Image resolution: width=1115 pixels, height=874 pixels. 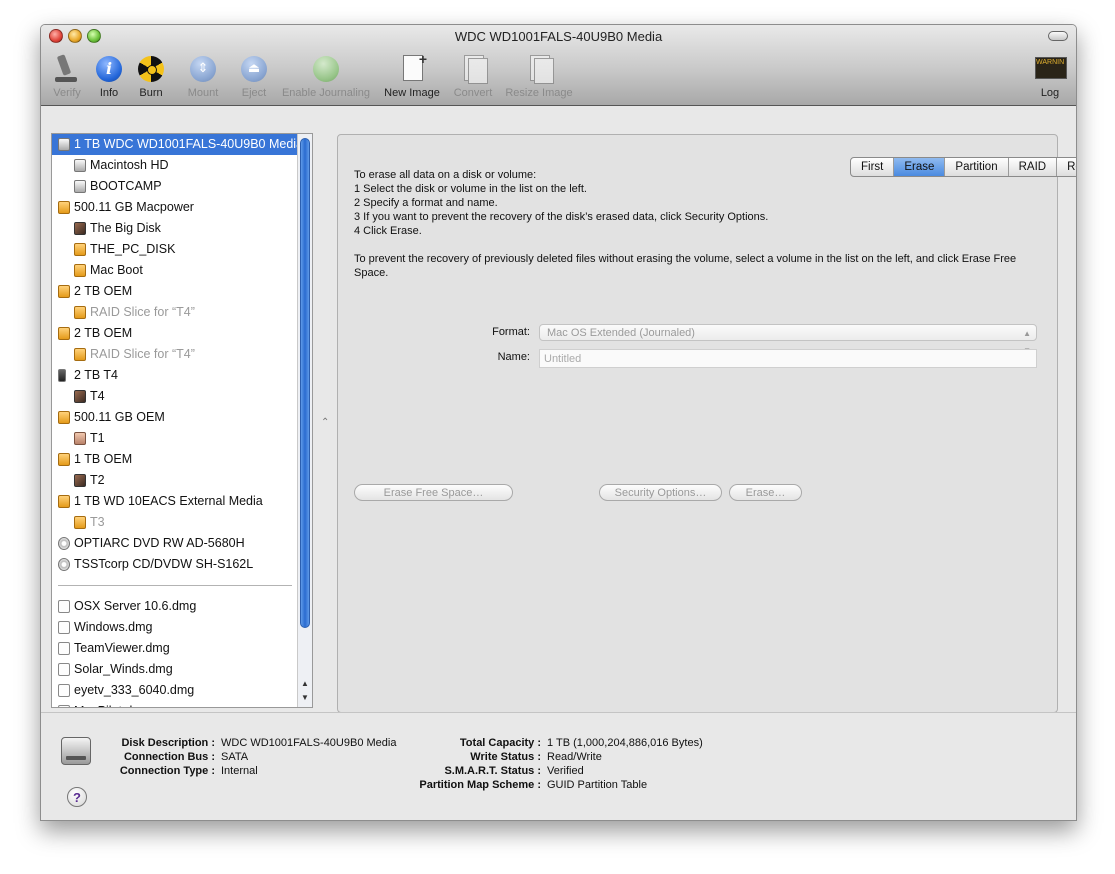 What do you see at coordinates (67, 70) in the screenshot?
I see `microscope-icon` at bounding box center [67, 70].